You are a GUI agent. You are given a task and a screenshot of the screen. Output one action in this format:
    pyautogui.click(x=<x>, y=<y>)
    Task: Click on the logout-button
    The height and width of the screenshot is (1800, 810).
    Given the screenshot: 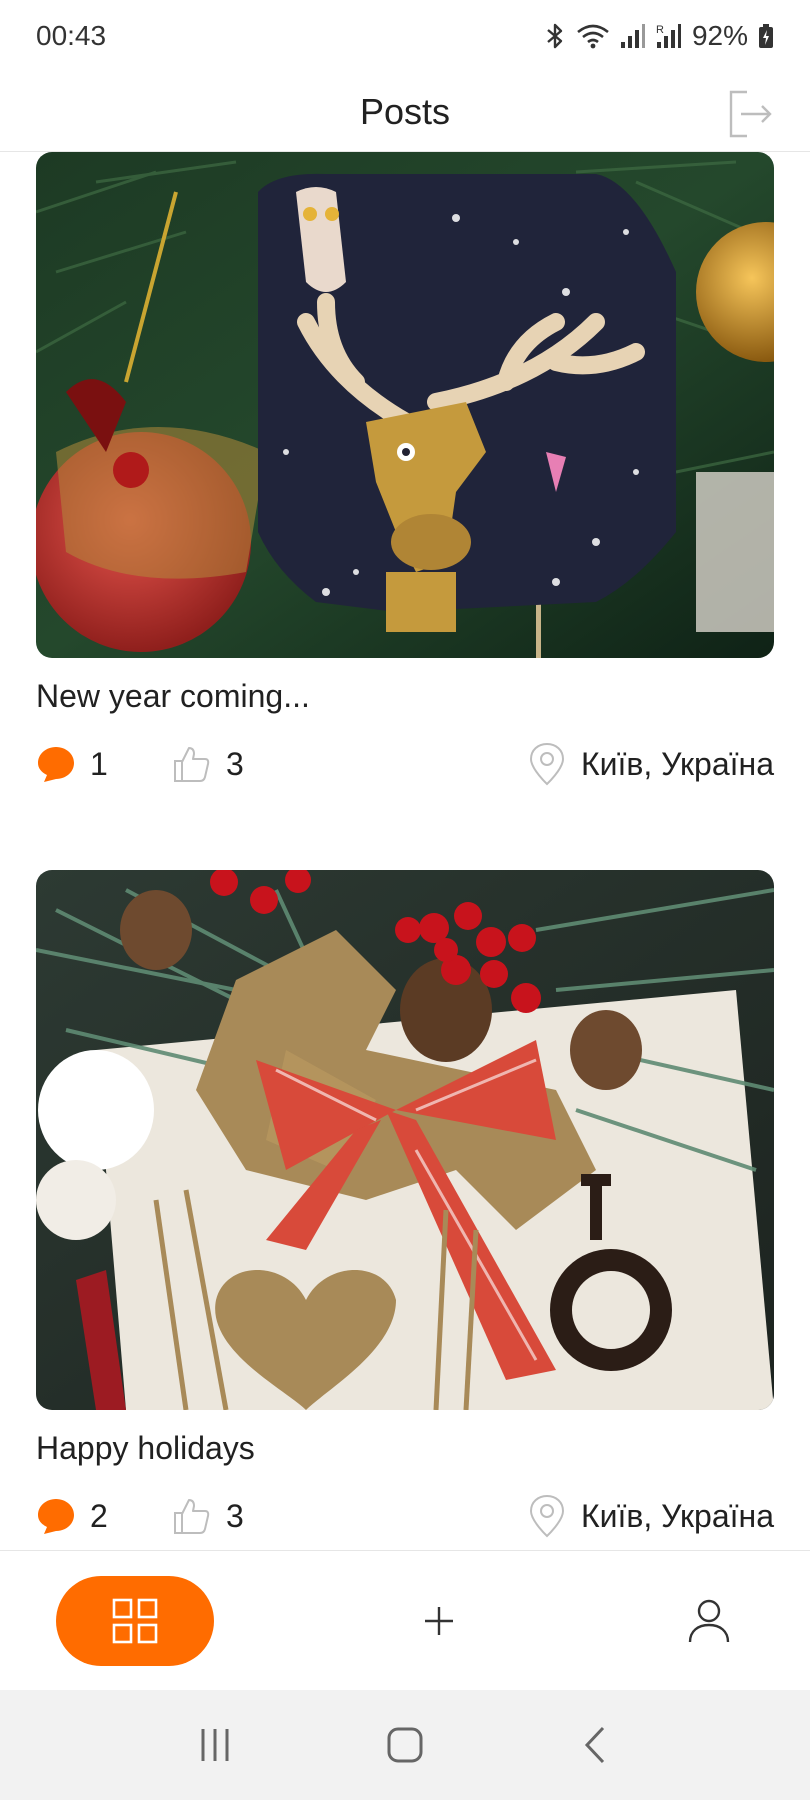 What is the action you would take?
    pyautogui.click(x=750, y=114)
    